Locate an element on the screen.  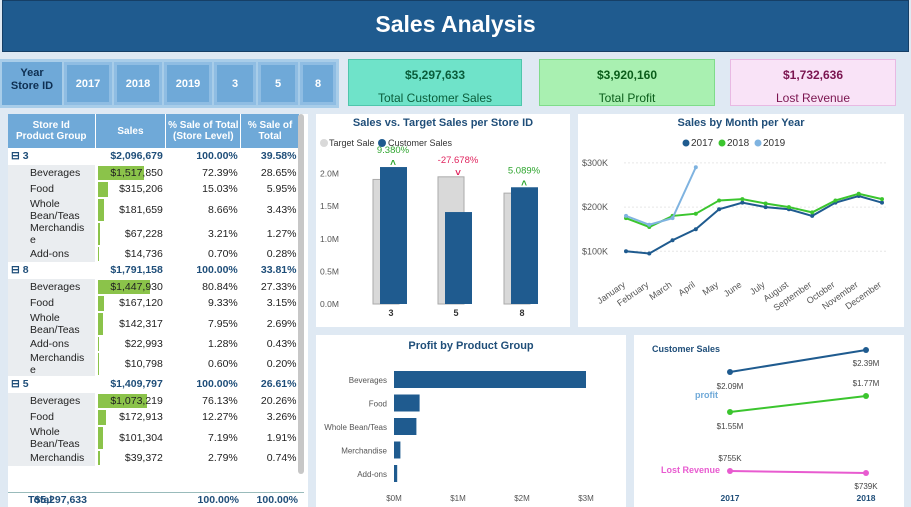
y-tick-label: 0.0M is located at coordinates (329, 304).